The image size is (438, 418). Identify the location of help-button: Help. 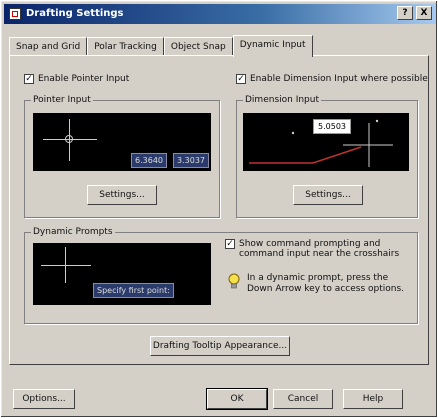
(373, 399).